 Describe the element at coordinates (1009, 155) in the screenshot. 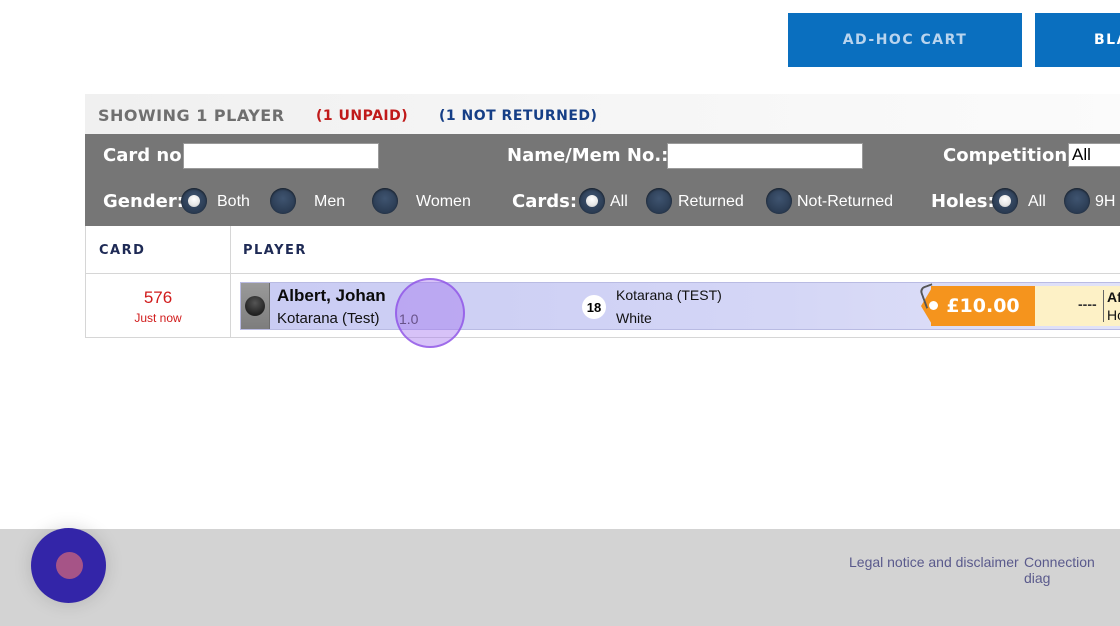

I see `competition-label: Competition:` at that location.